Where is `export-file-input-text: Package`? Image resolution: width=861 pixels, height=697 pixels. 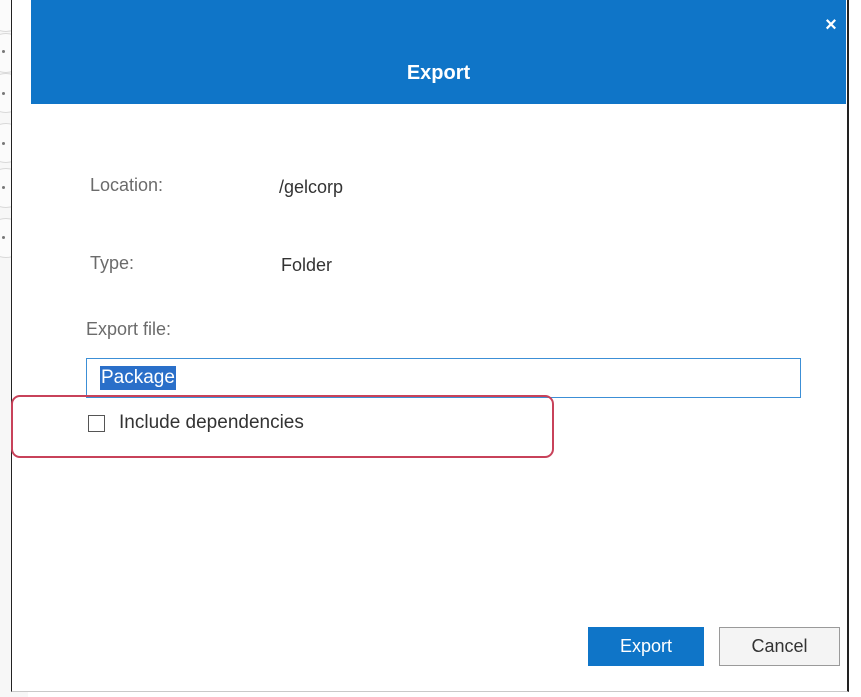
export-file-input-text: Package is located at coordinates (138, 378).